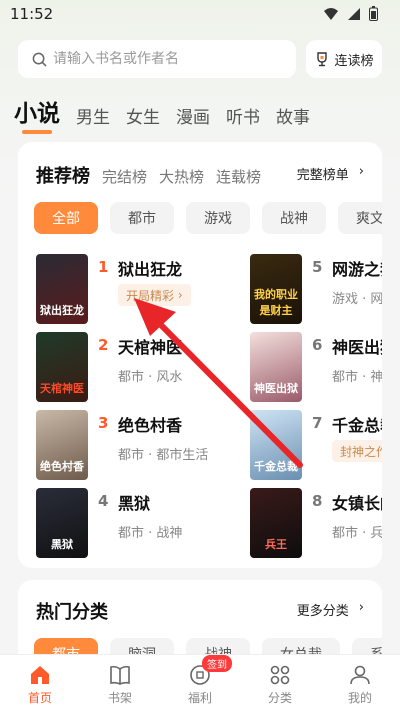  Describe the element at coordinates (316, 292) in the screenshot. I see `book-item: 我的职业是财主 5 网游之我的职业是财主 游戏 · 网游` at that location.